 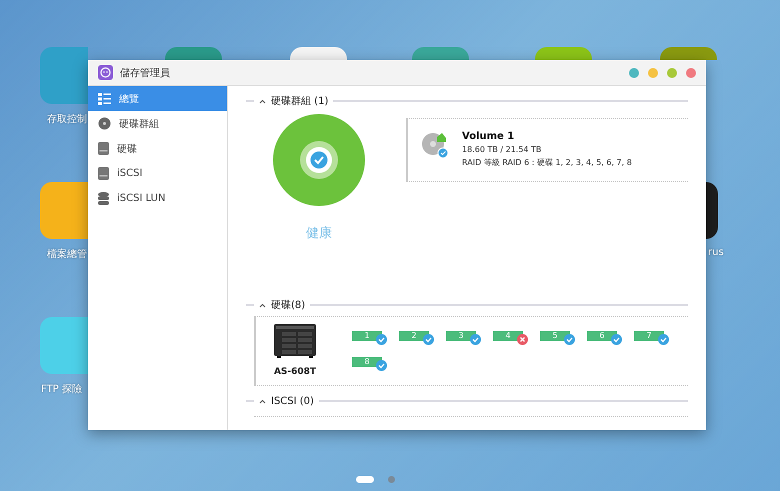 What do you see at coordinates (61, 389) in the screenshot?
I see `app-label: FTP 探險` at bounding box center [61, 389].